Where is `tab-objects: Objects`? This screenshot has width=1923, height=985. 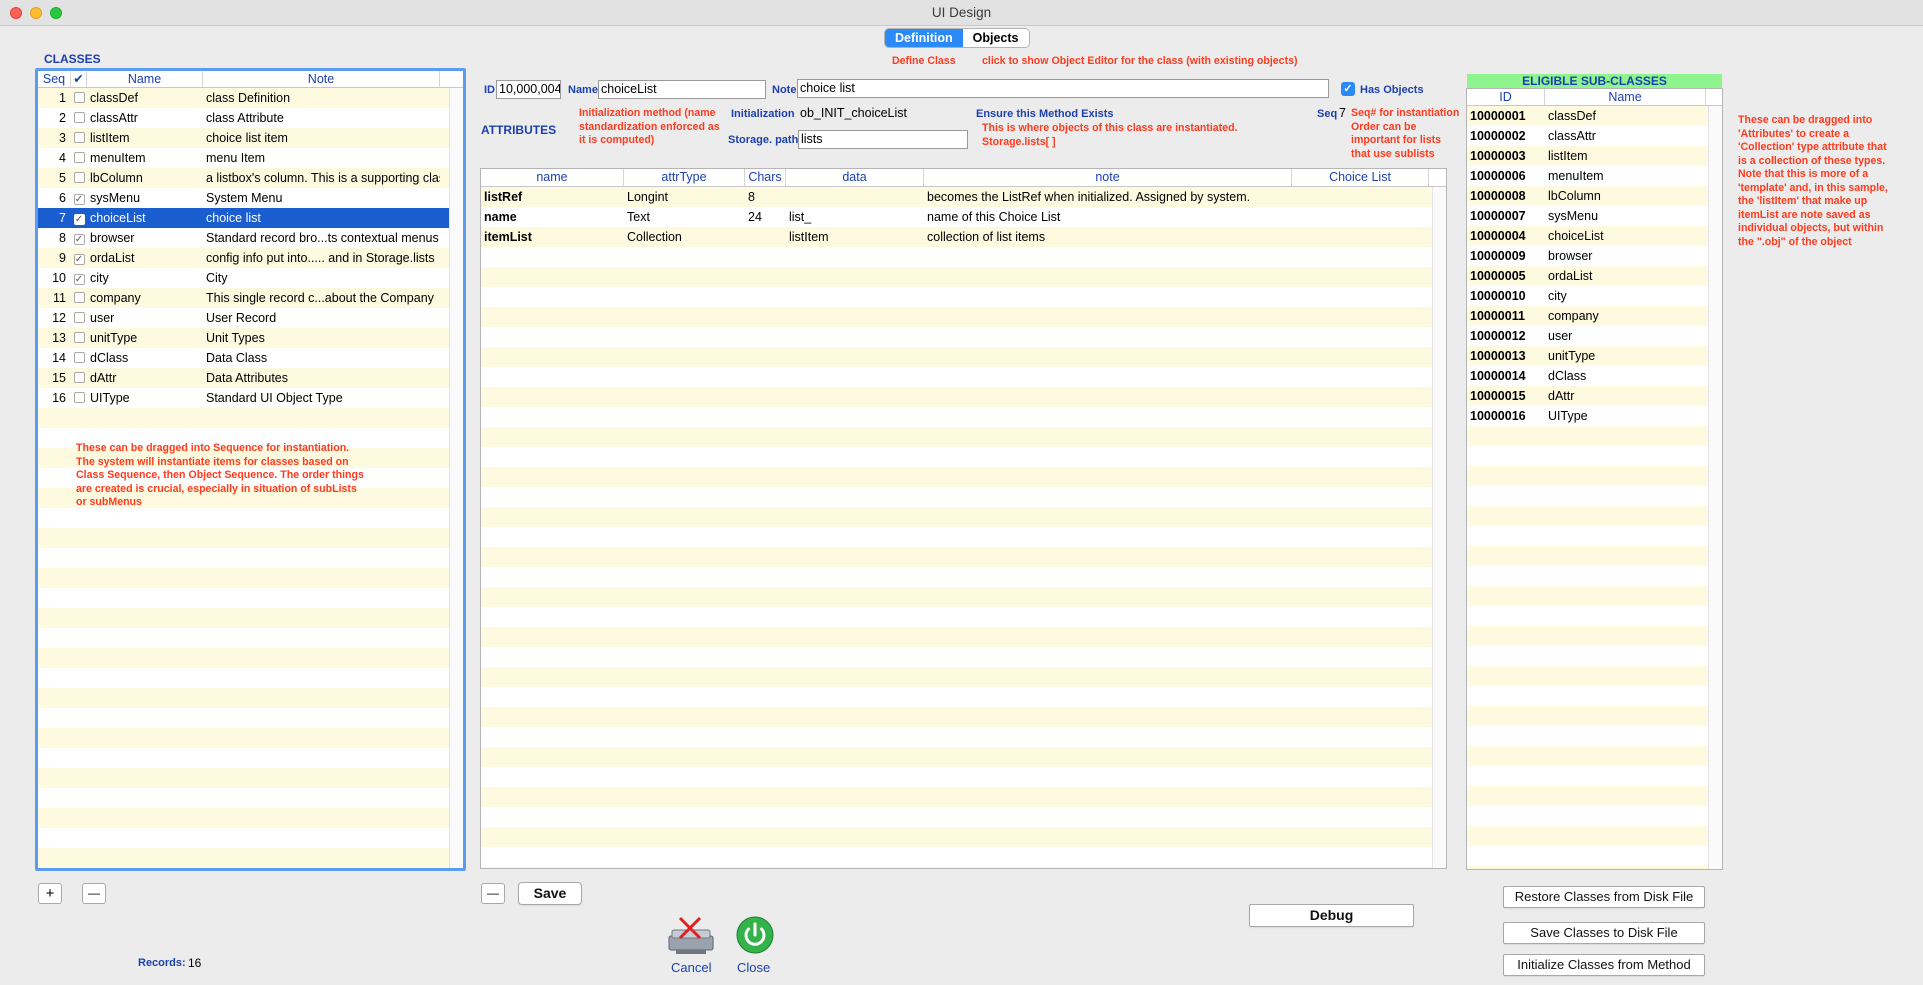
tab-objects: Objects is located at coordinates (995, 38).